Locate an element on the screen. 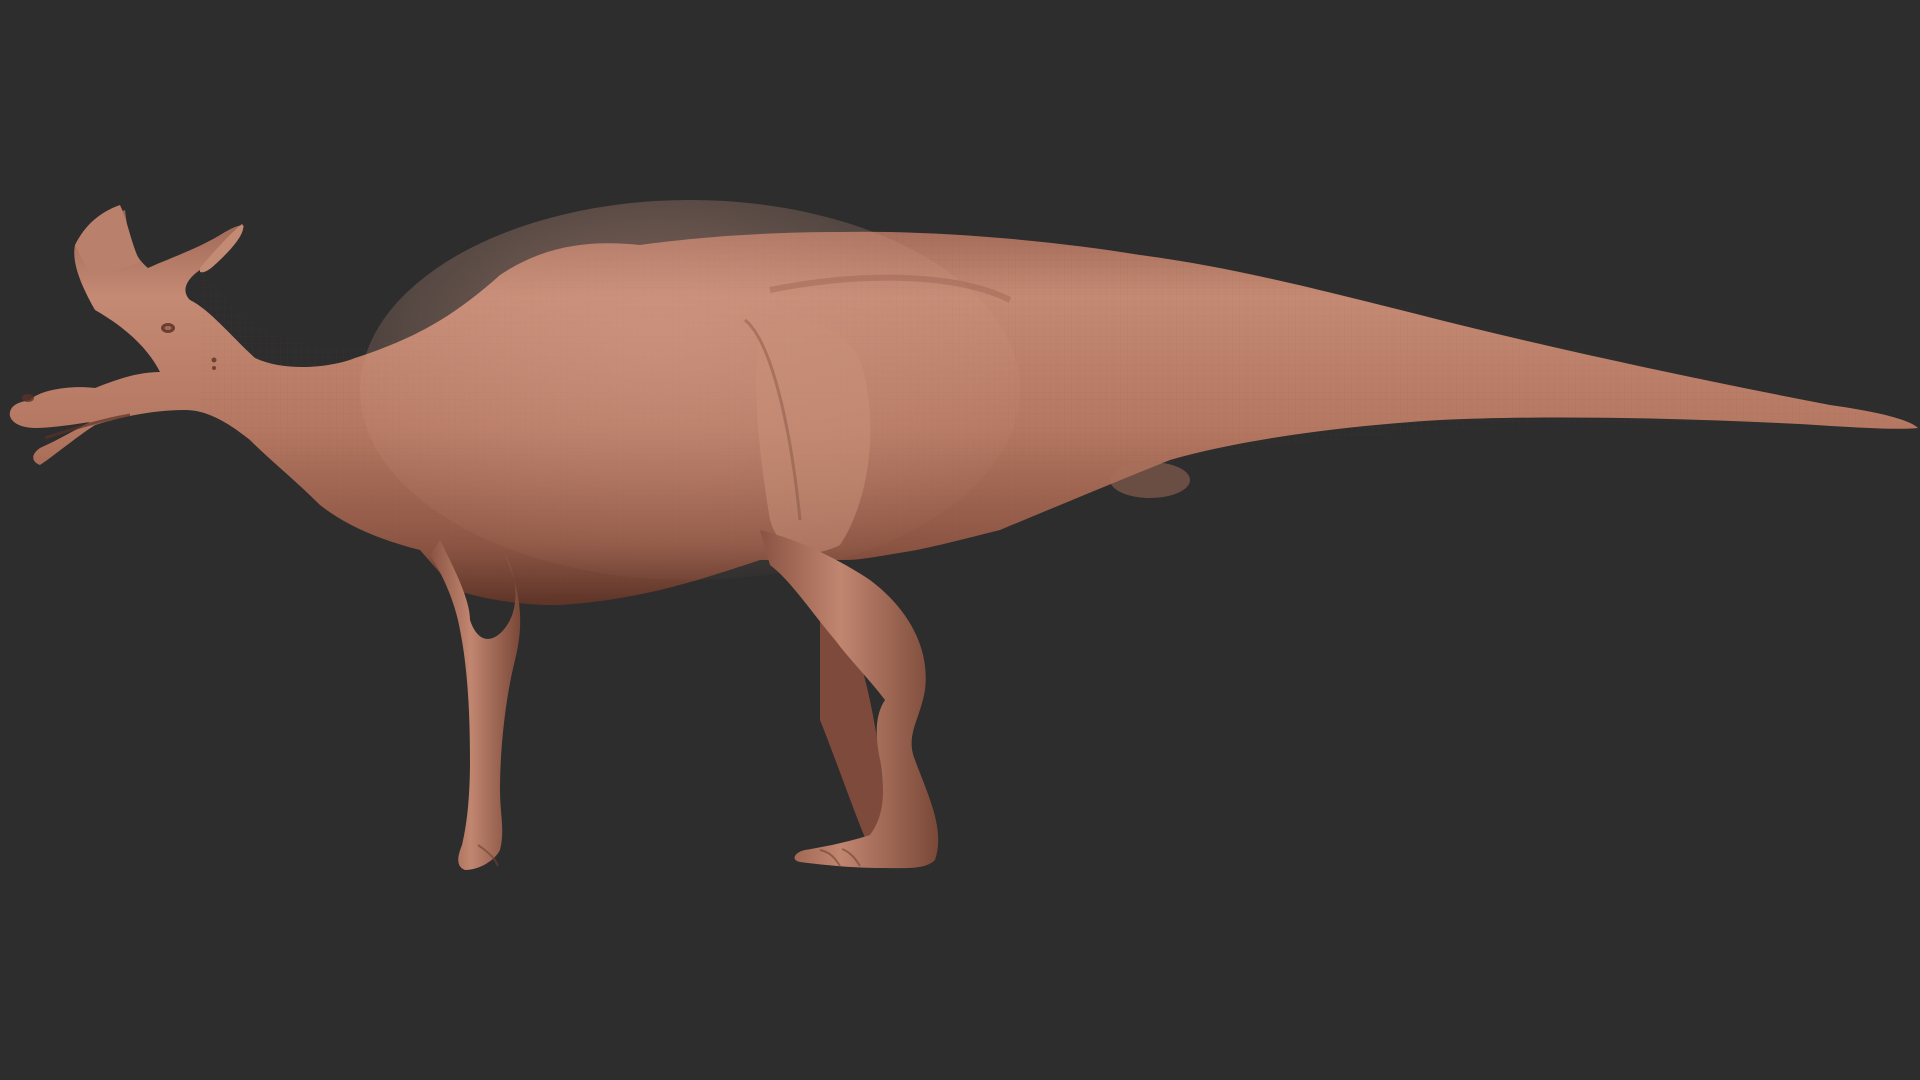 This screenshot has width=1920, height=1080. nostril is located at coordinates (28, 398).